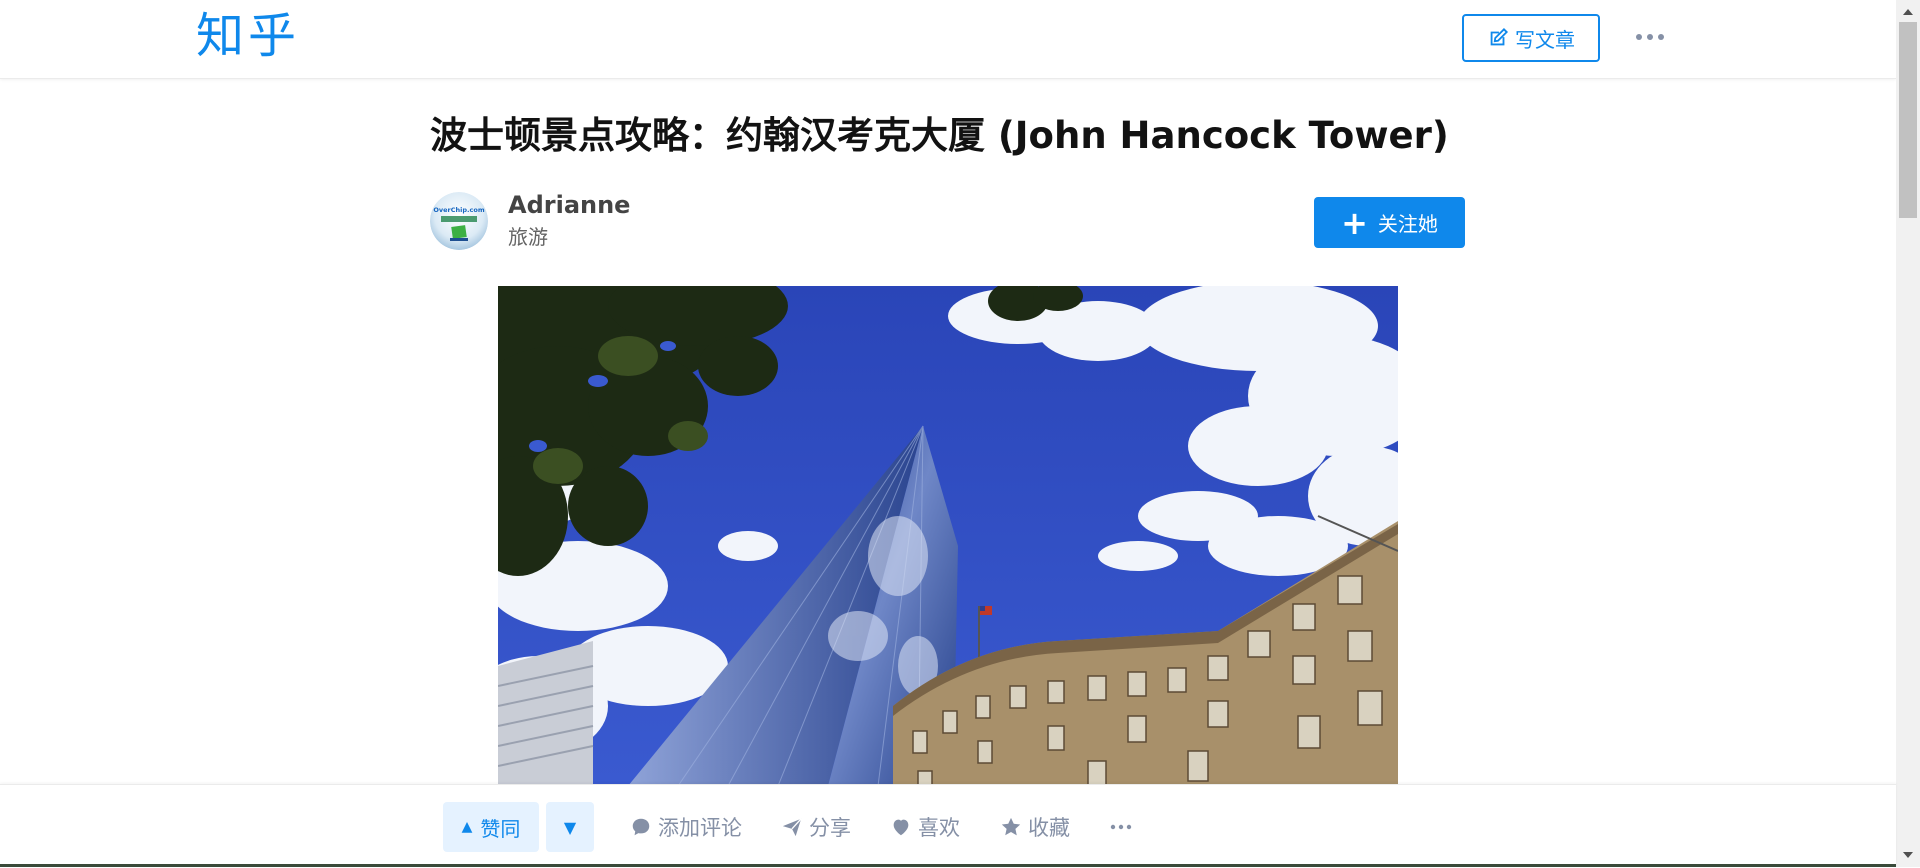  What do you see at coordinates (248, 36) in the screenshot?
I see `zhihu-logo: 知乎` at bounding box center [248, 36].